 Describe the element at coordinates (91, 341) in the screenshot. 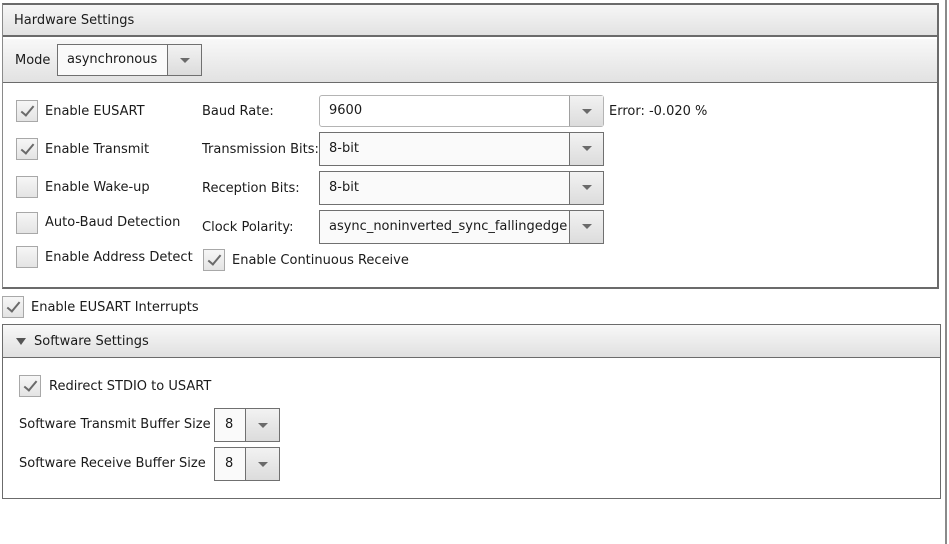

I see `software-settings-title: Software Settings` at that location.